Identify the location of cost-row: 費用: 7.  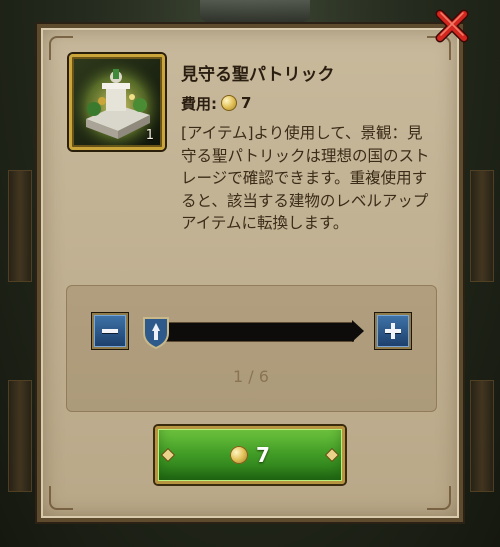
(216, 103).